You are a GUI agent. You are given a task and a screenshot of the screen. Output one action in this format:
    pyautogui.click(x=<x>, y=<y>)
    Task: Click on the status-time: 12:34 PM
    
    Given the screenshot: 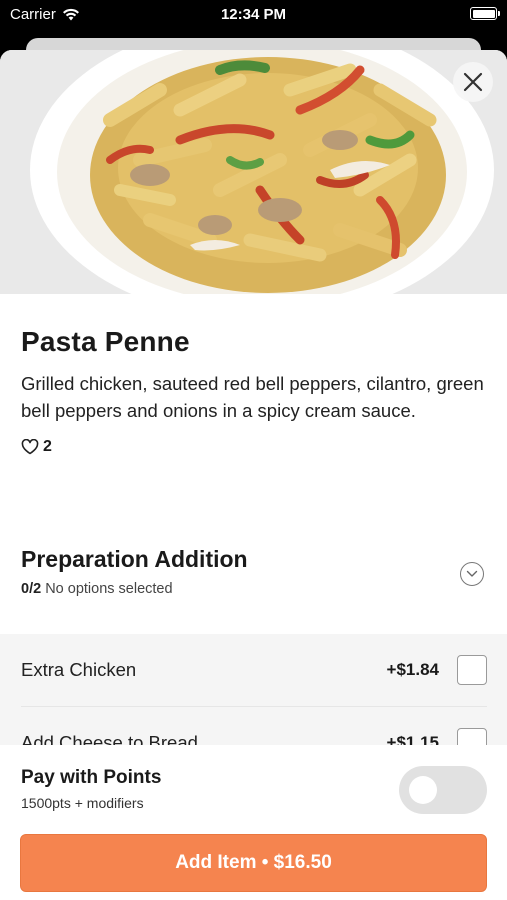 What is the action you would take?
    pyautogui.click(x=253, y=14)
    